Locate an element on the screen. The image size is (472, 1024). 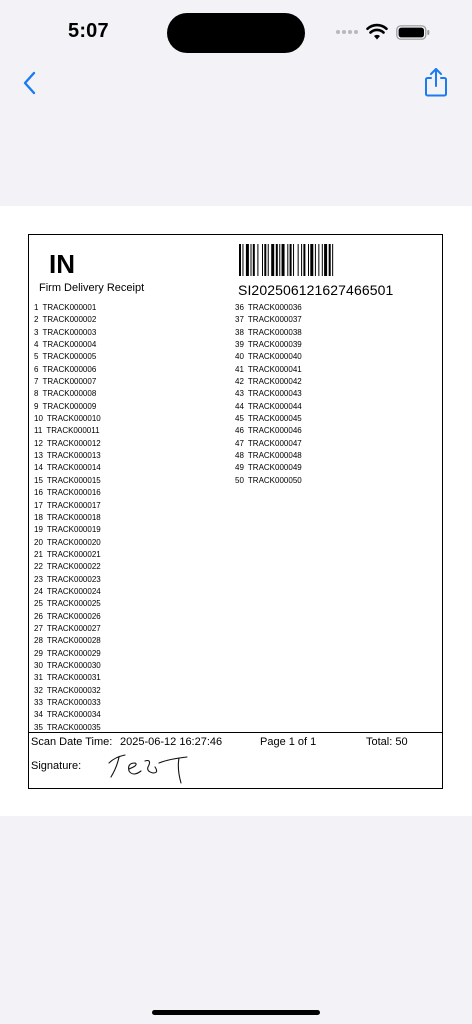
list-item: 31 TRACK000031 is located at coordinates (67, 678).